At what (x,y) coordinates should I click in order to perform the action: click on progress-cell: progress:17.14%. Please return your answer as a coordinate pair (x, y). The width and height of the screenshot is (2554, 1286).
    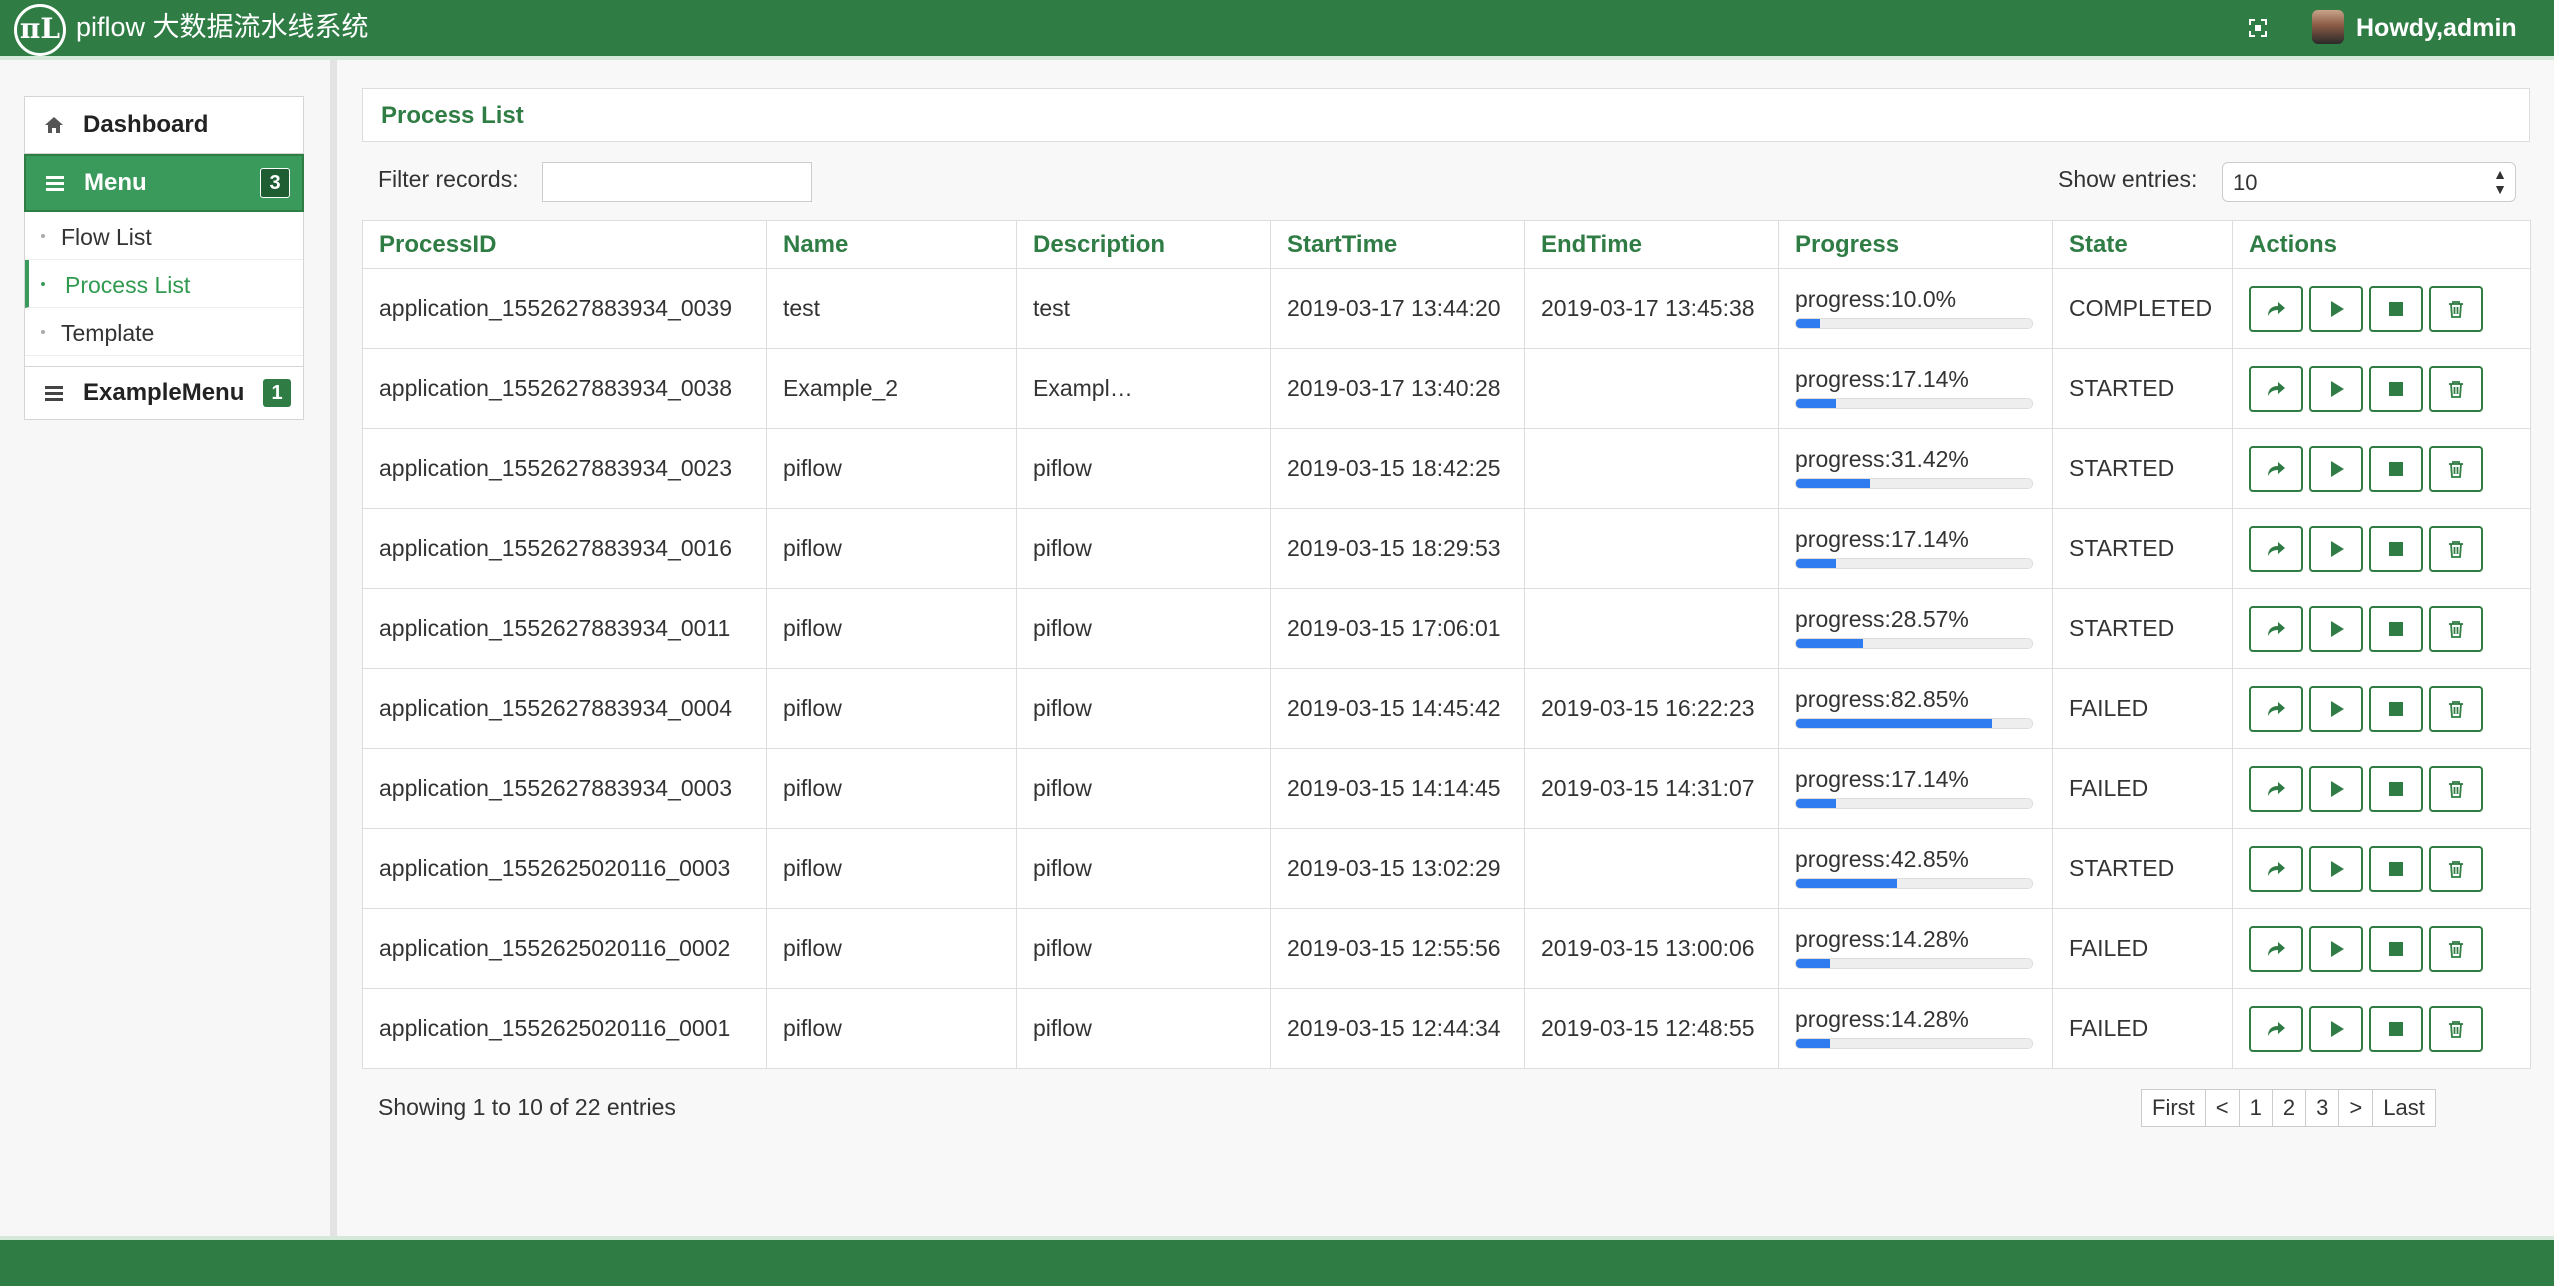
    Looking at the image, I should click on (1915, 788).